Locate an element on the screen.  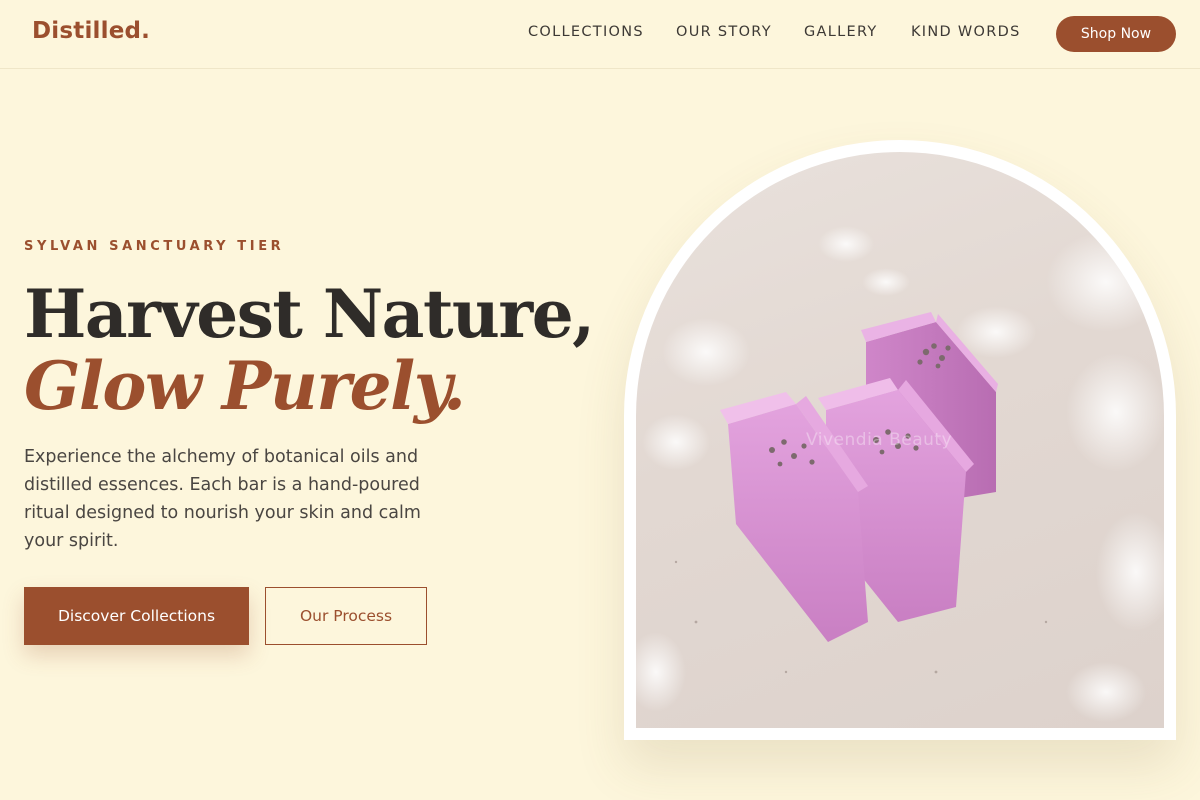
headline-line-2: Glow Purely. is located at coordinates (245, 386).